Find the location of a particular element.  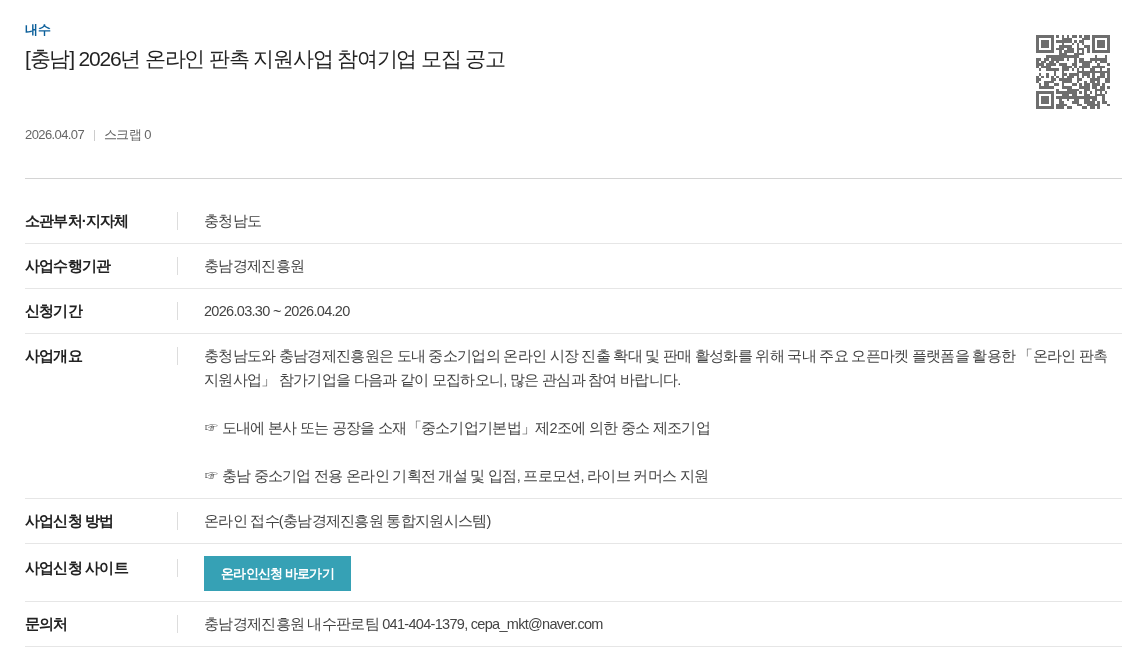

notice-title: [충남] 2026년 온라인 판촉 지원사업 참여기업 모집 공고 is located at coordinates (265, 59).